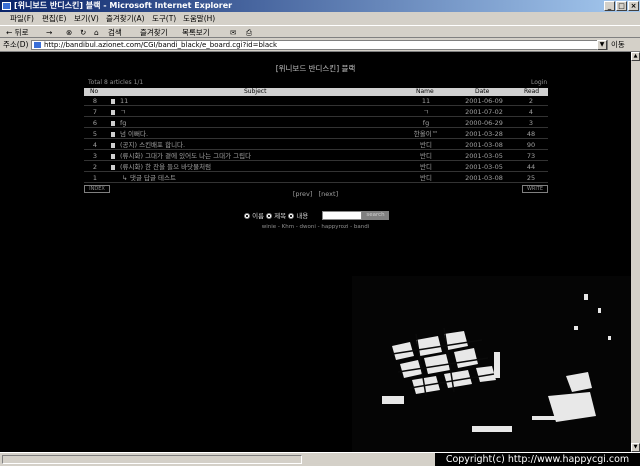 The height and width of the screenshot is (466, 640). What do you see at coordinates (315, 68) in the screenshot?
I see `board-title: [위니보드 반디스킨] 블랙` at bounding box center [315, 68].